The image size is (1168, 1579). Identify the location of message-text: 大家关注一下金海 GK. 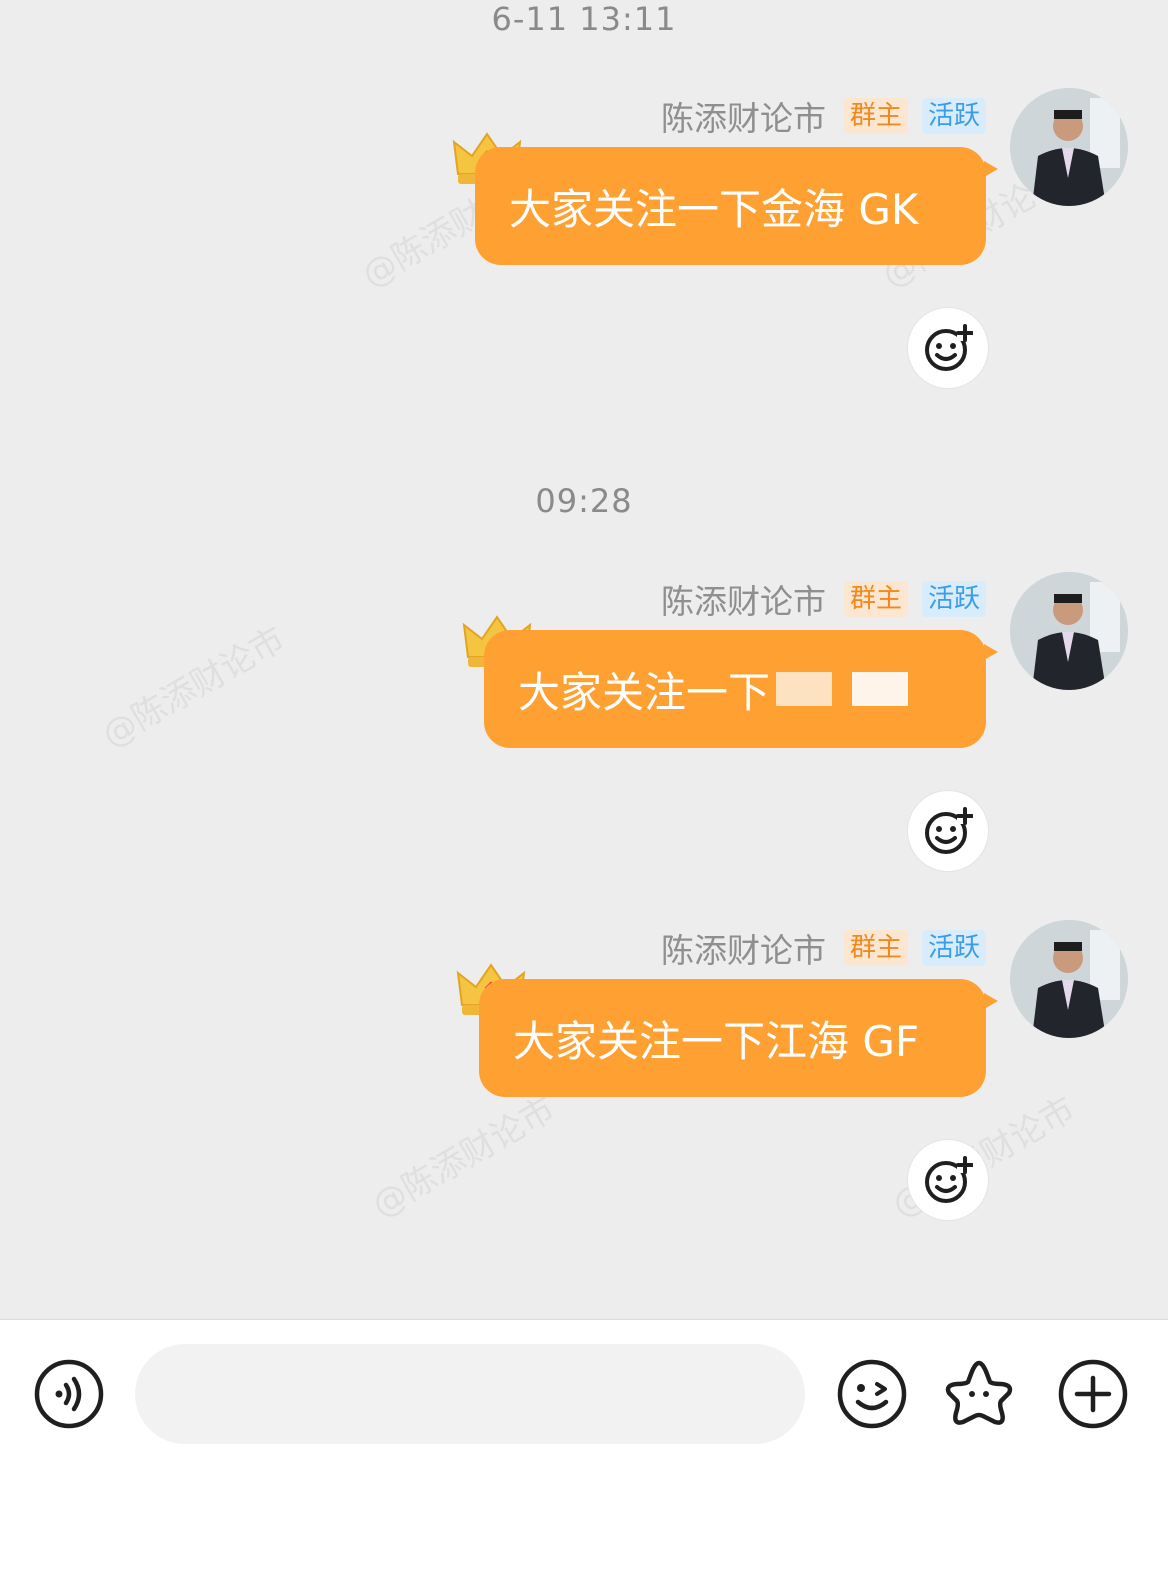
(714, 209).